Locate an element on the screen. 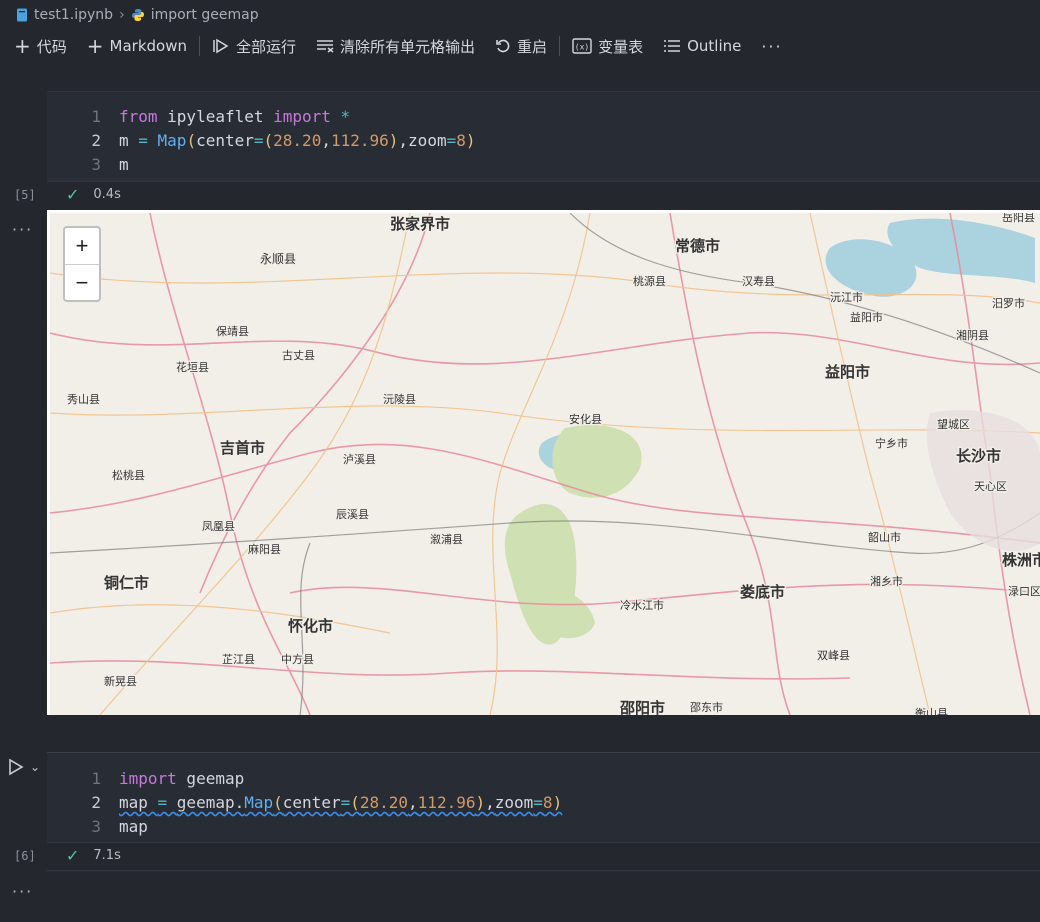  map-city-label: 铜仁市 is located at coordinates (126, 583).